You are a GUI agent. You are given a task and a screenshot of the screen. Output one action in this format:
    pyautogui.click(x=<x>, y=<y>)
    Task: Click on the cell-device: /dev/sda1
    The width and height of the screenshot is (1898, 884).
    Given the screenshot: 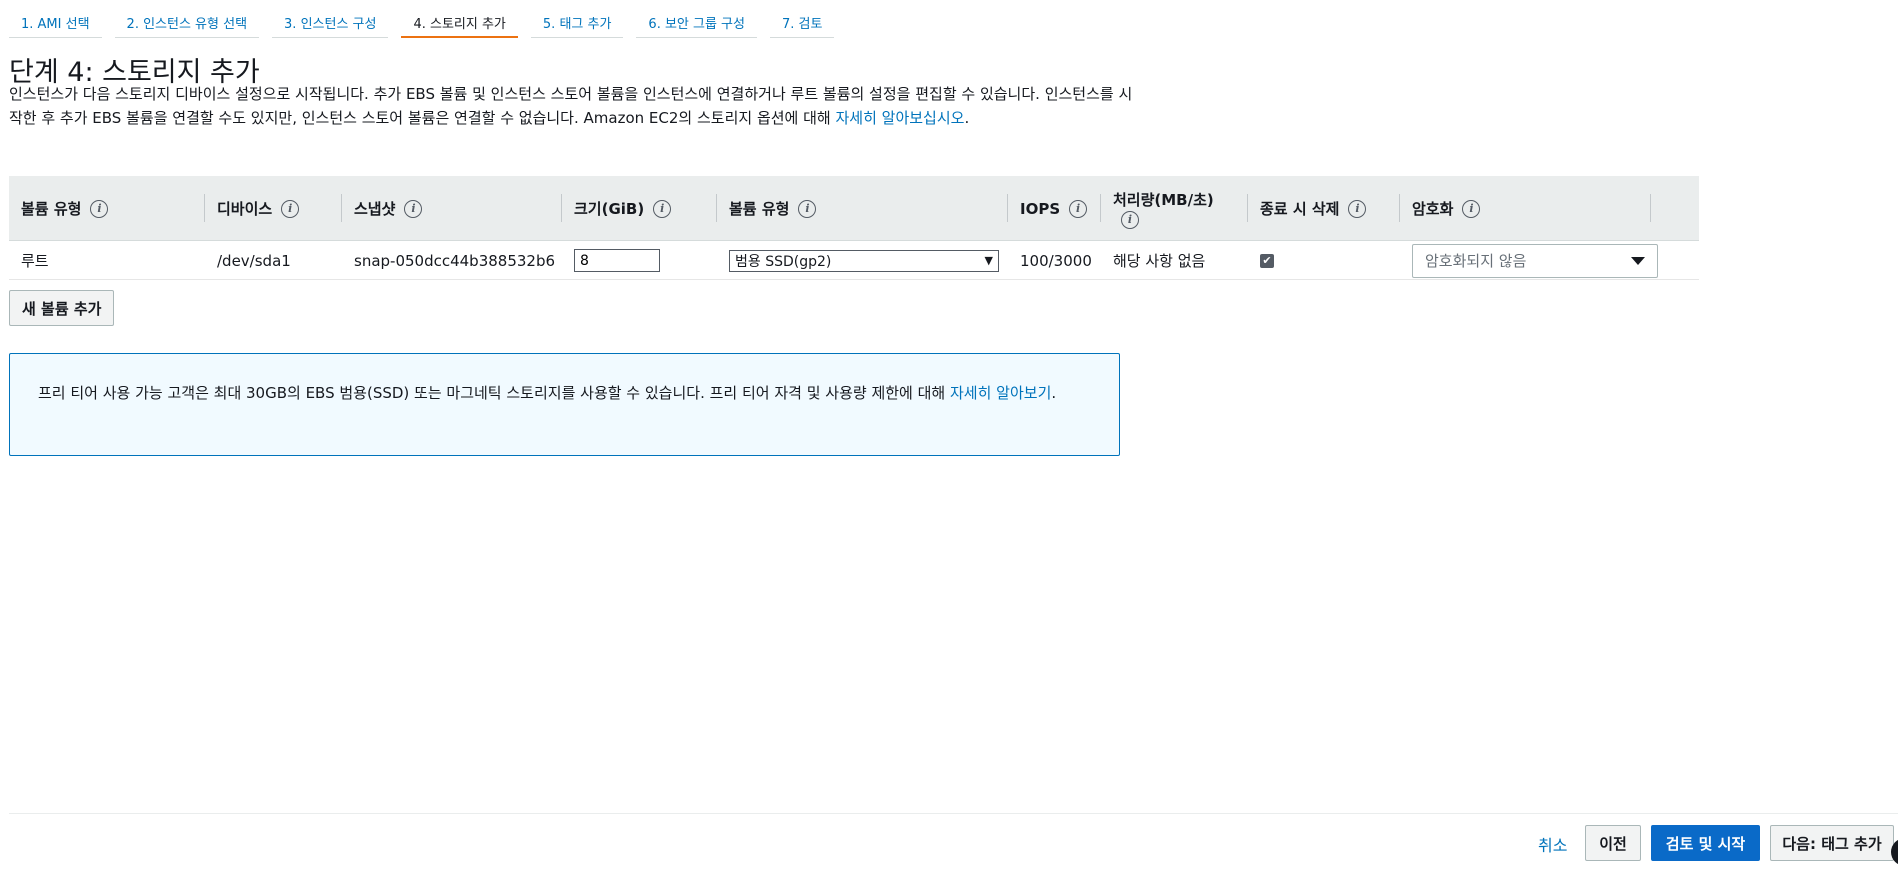 What is the action you would take?
    pyautogui.click(x=254, y=260)
    